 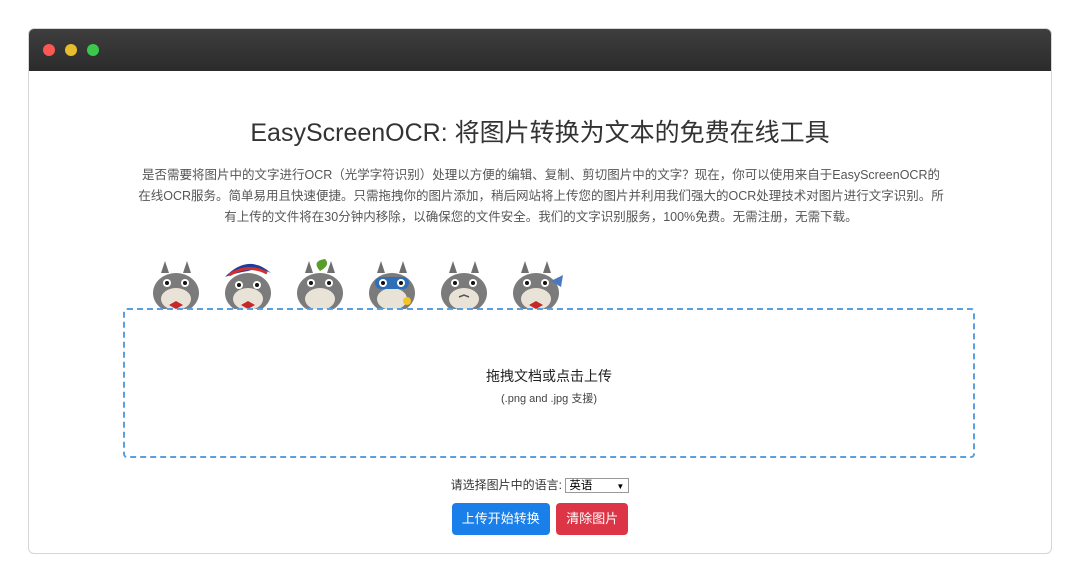 I want to click on upload-convert-button: 上传开始转换, so click(x=500, y=519).